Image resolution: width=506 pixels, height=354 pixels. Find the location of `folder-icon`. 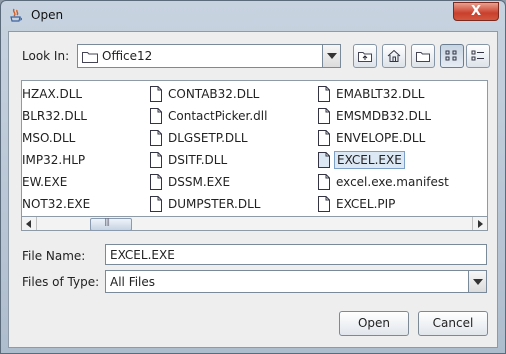

folder-icon is located at coordinates (90, 57).